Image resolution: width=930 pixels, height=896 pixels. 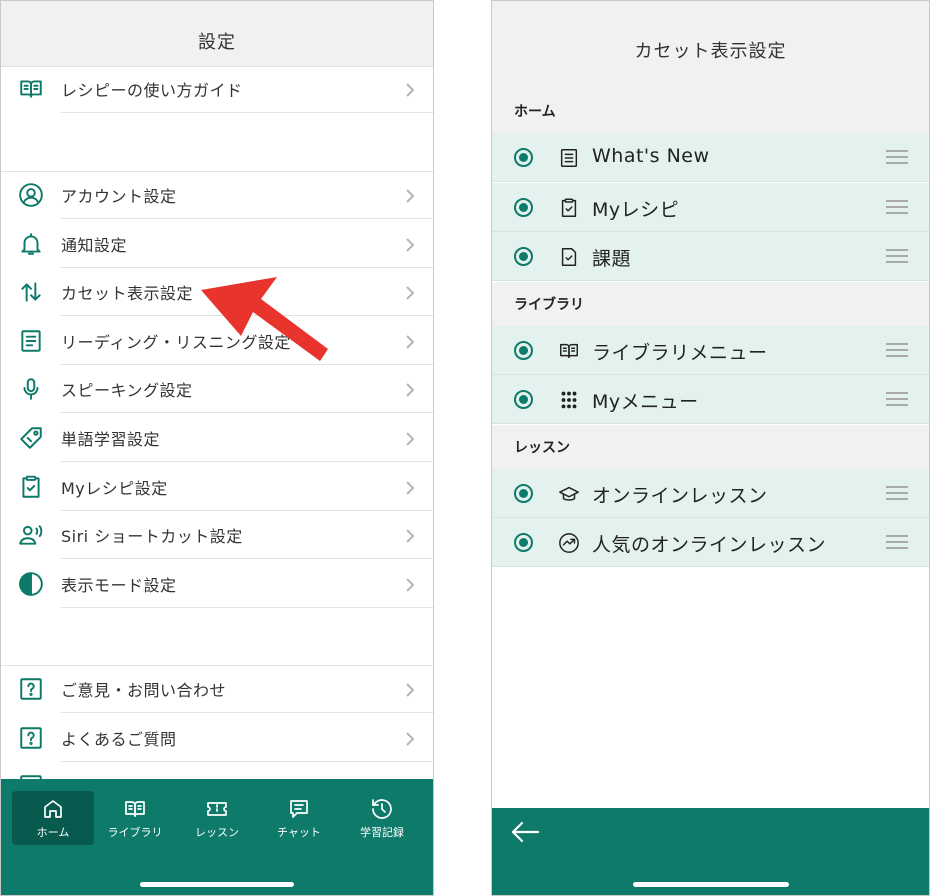 What do you see at coordinates (680, 352) in the screenshot?
I see `cassette-item-label: ライブラリメニュー` at bounding box center [680, 352].